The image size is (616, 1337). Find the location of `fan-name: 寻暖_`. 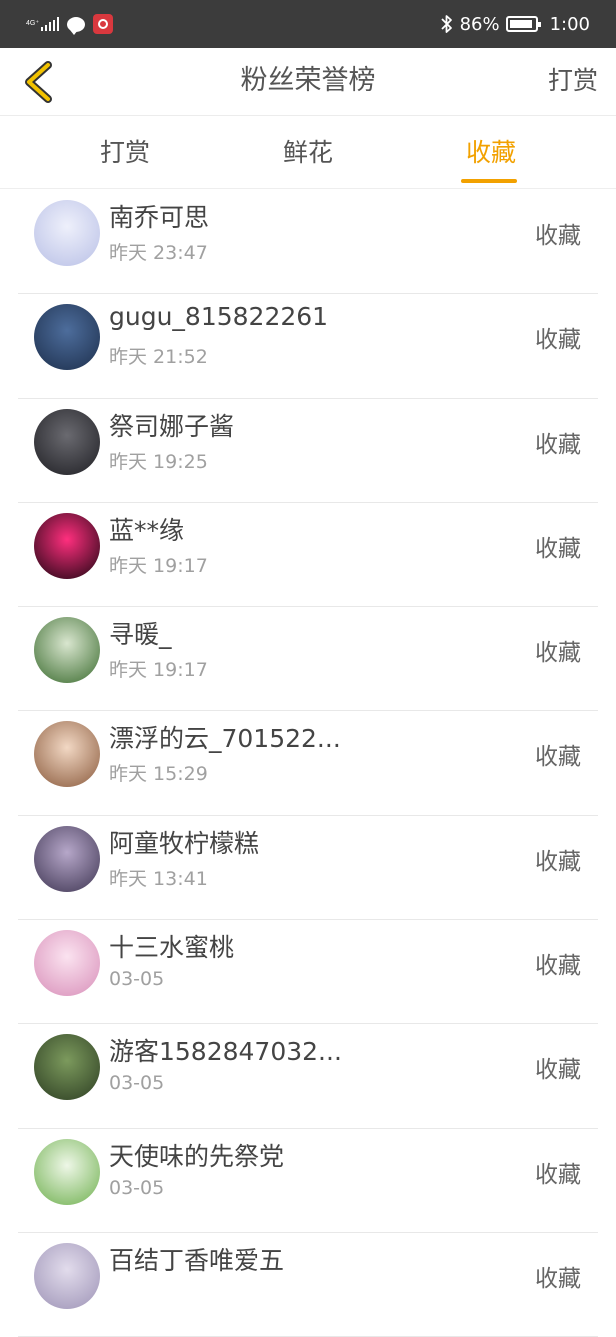

fan-name: 寻暖_ is located at coordinates (140, 635).